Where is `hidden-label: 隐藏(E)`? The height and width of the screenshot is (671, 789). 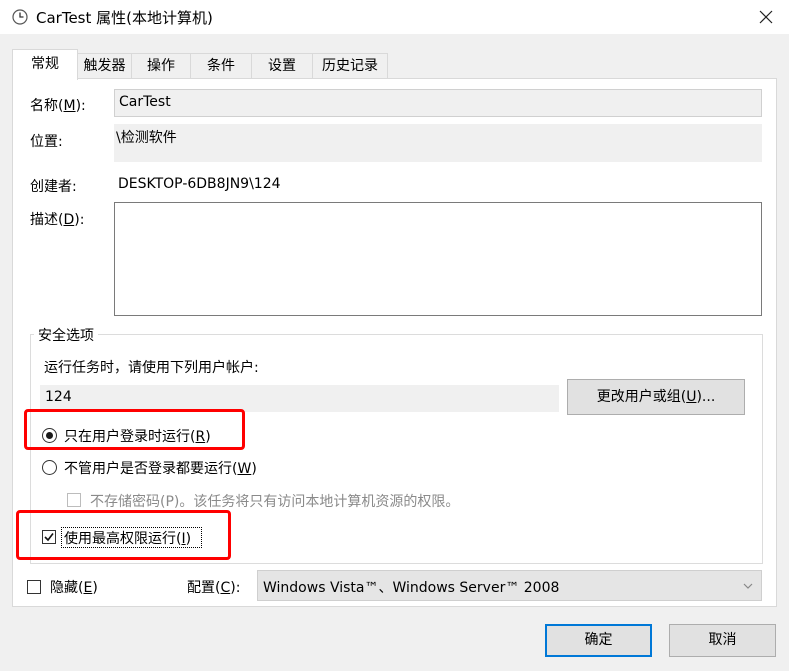 hidden-label: 隐藏(E) is located at coordinates (74, 587).